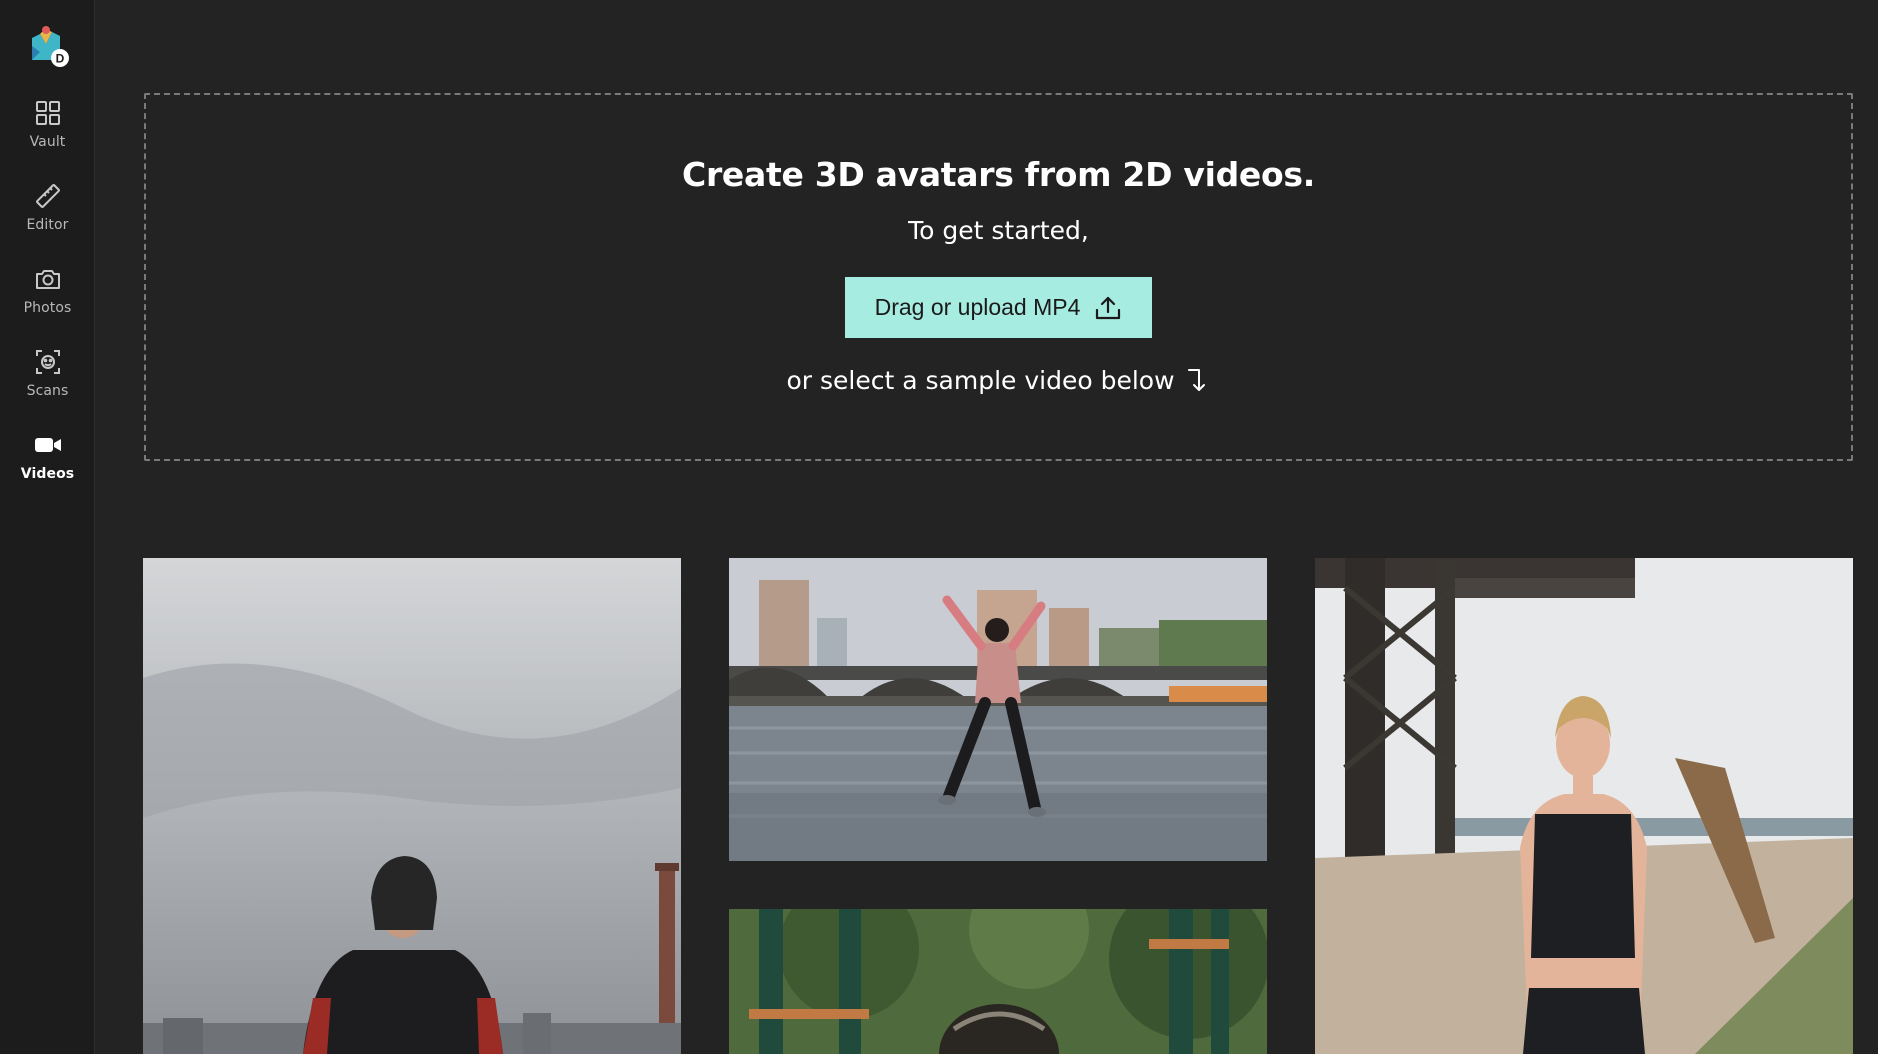  Describe the element at coordinates (998, 230) in the screenshot. I see `get-started-text: To get started,` at that location.